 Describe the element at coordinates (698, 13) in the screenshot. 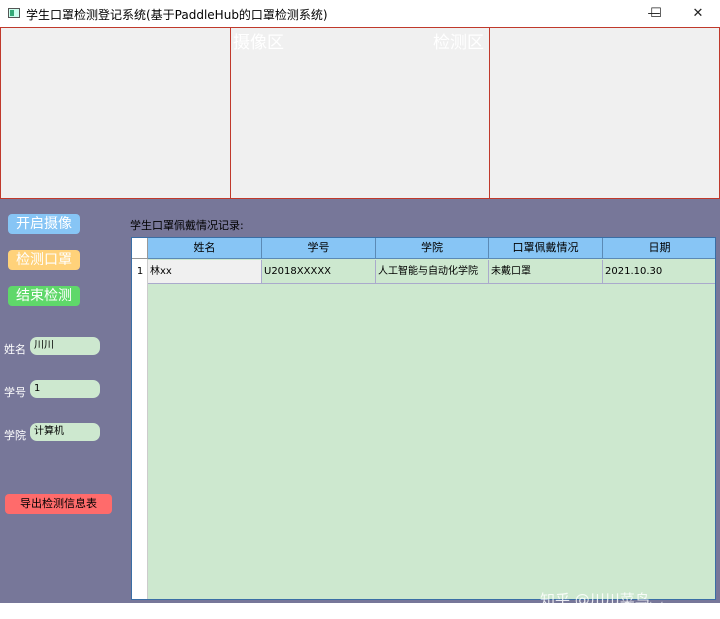

I see `close-button: ✕` at that location.